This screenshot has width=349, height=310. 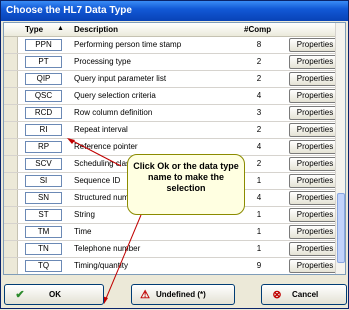 I want to click on type-name-button: RP, so click(x=43, y=147).